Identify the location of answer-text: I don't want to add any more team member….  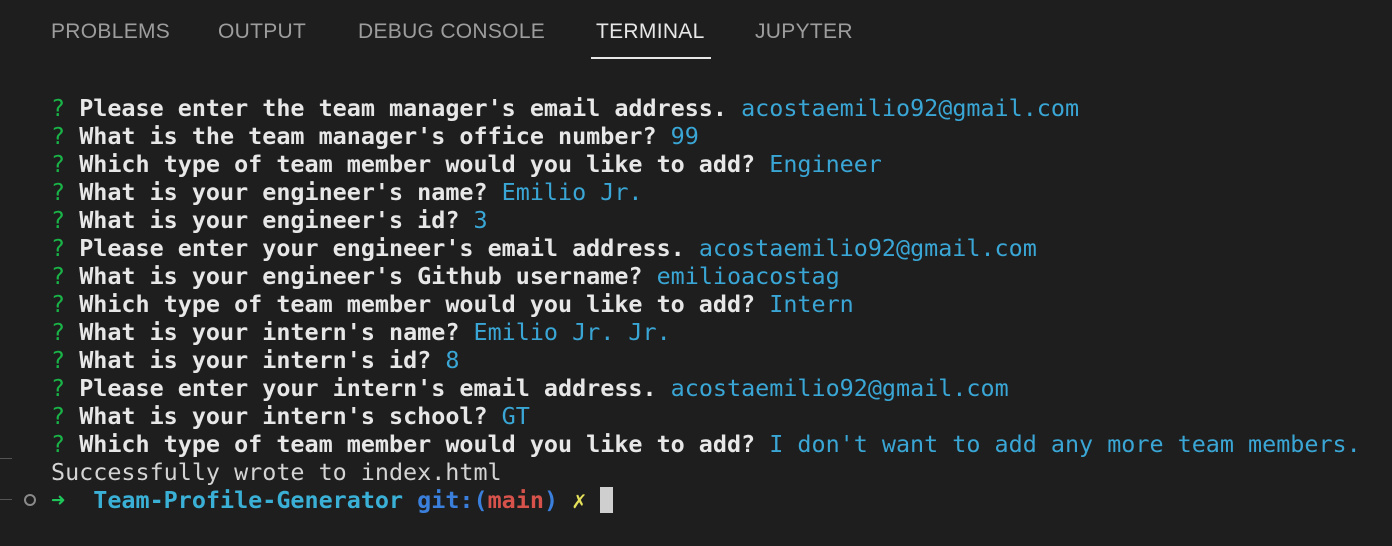
(1065, 444).